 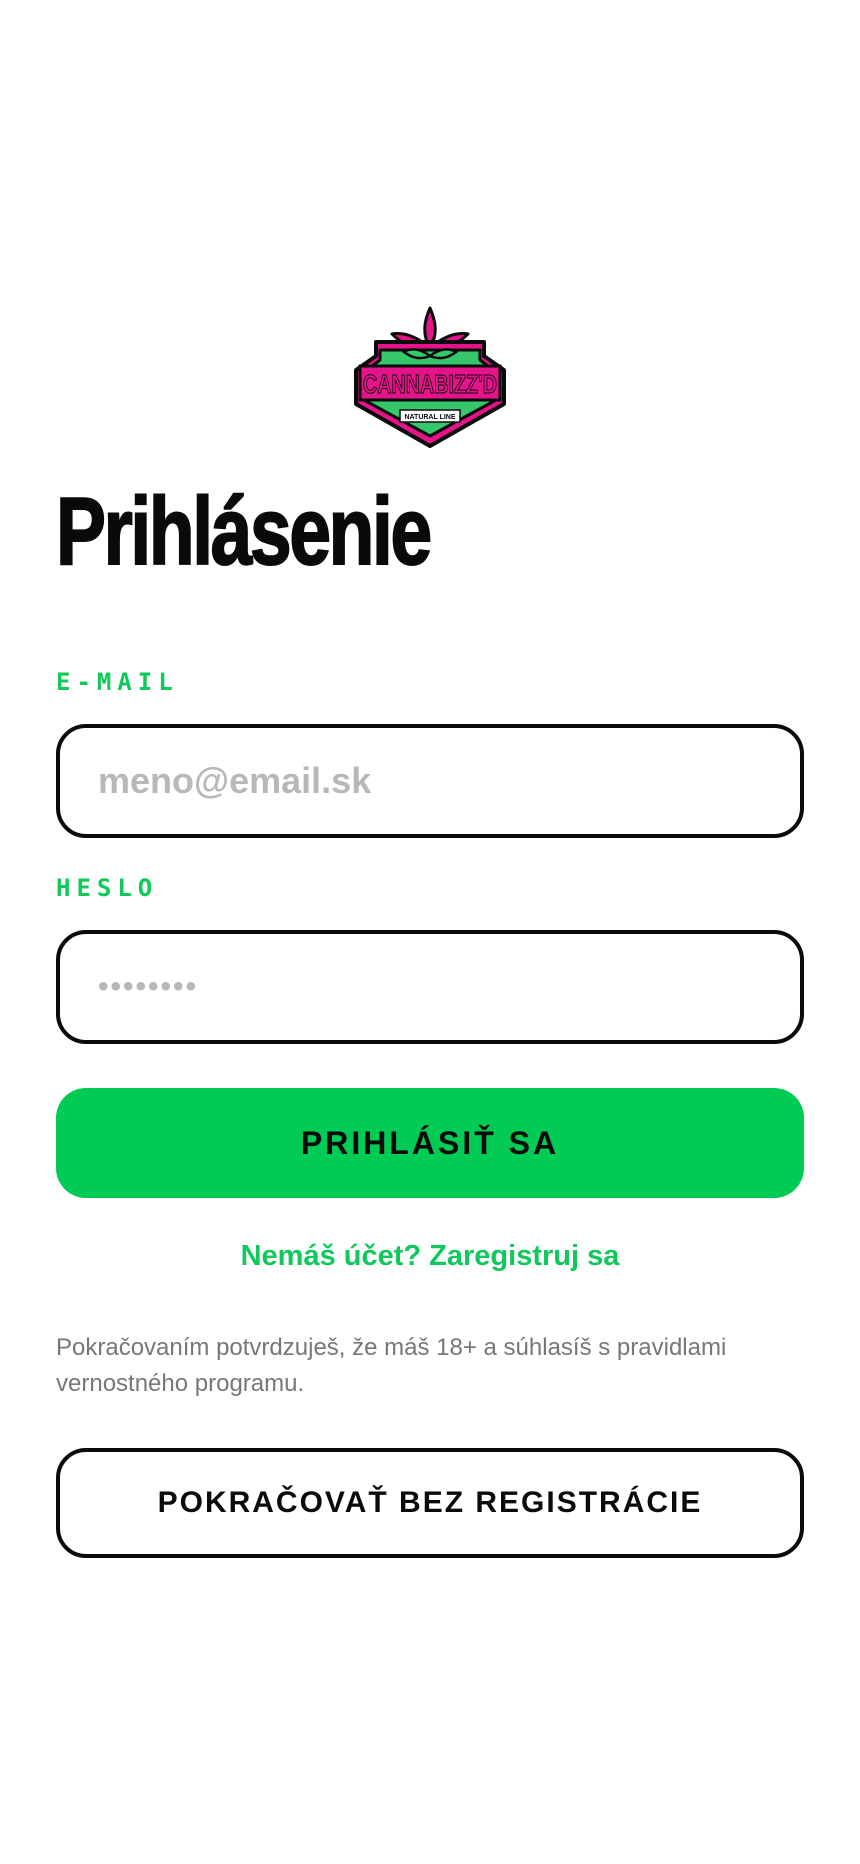 What do you see at coordinates (430, 987) in the screenshot?
I see `password-field: ••••••••` at bounding box center [430, 987].